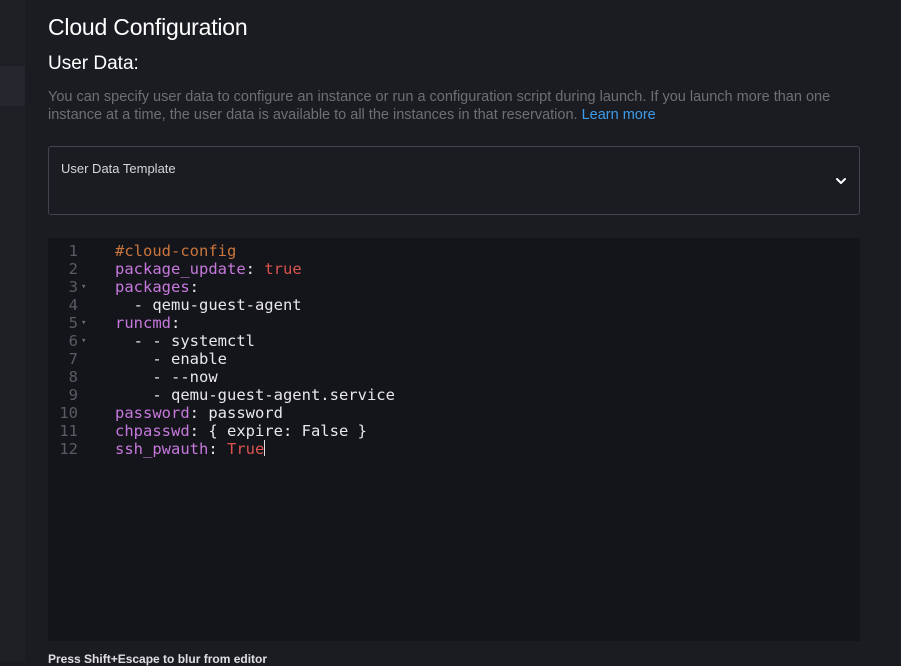  What do you see at coordinates (454, 413) in the screenshot?
I see `code-line: 10 password: password` at bounding box center [454, 413].